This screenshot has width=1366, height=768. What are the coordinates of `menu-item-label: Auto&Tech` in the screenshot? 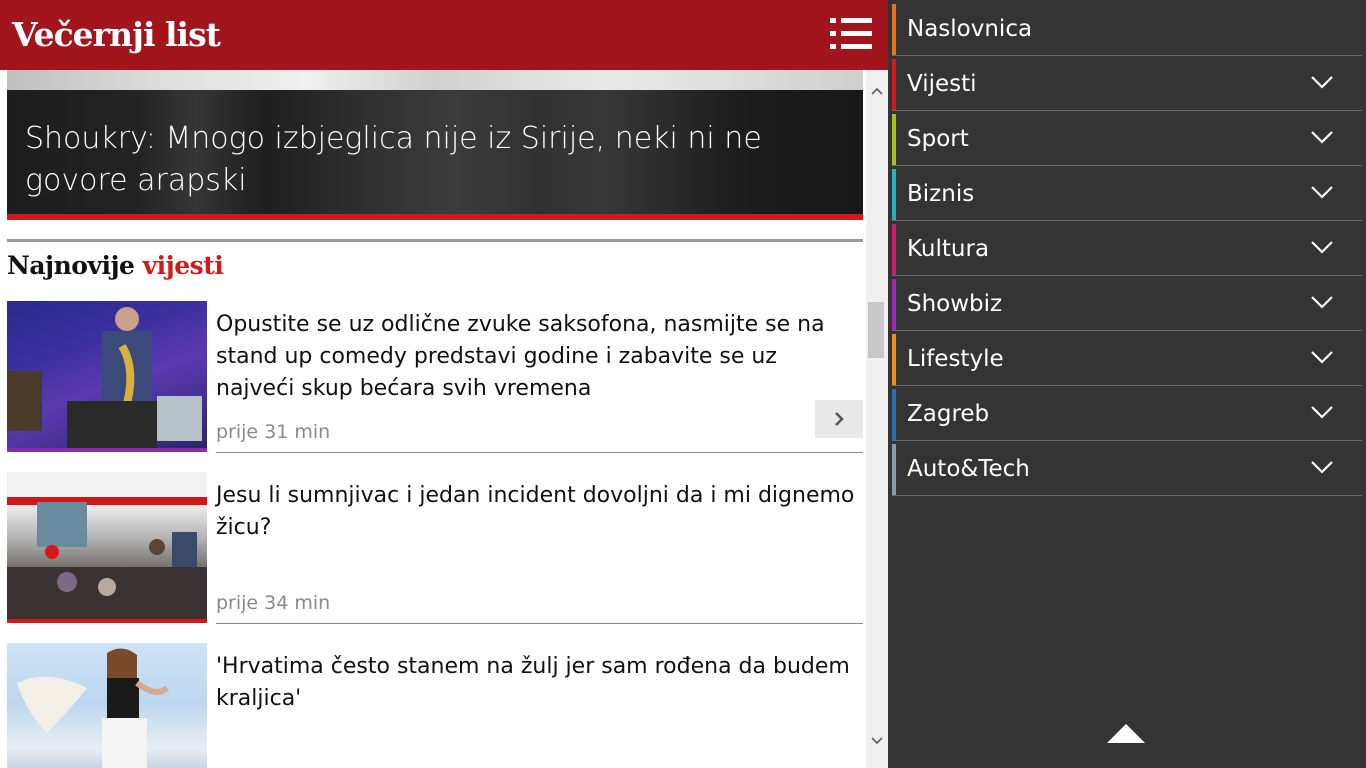 It's located at (968, 469).